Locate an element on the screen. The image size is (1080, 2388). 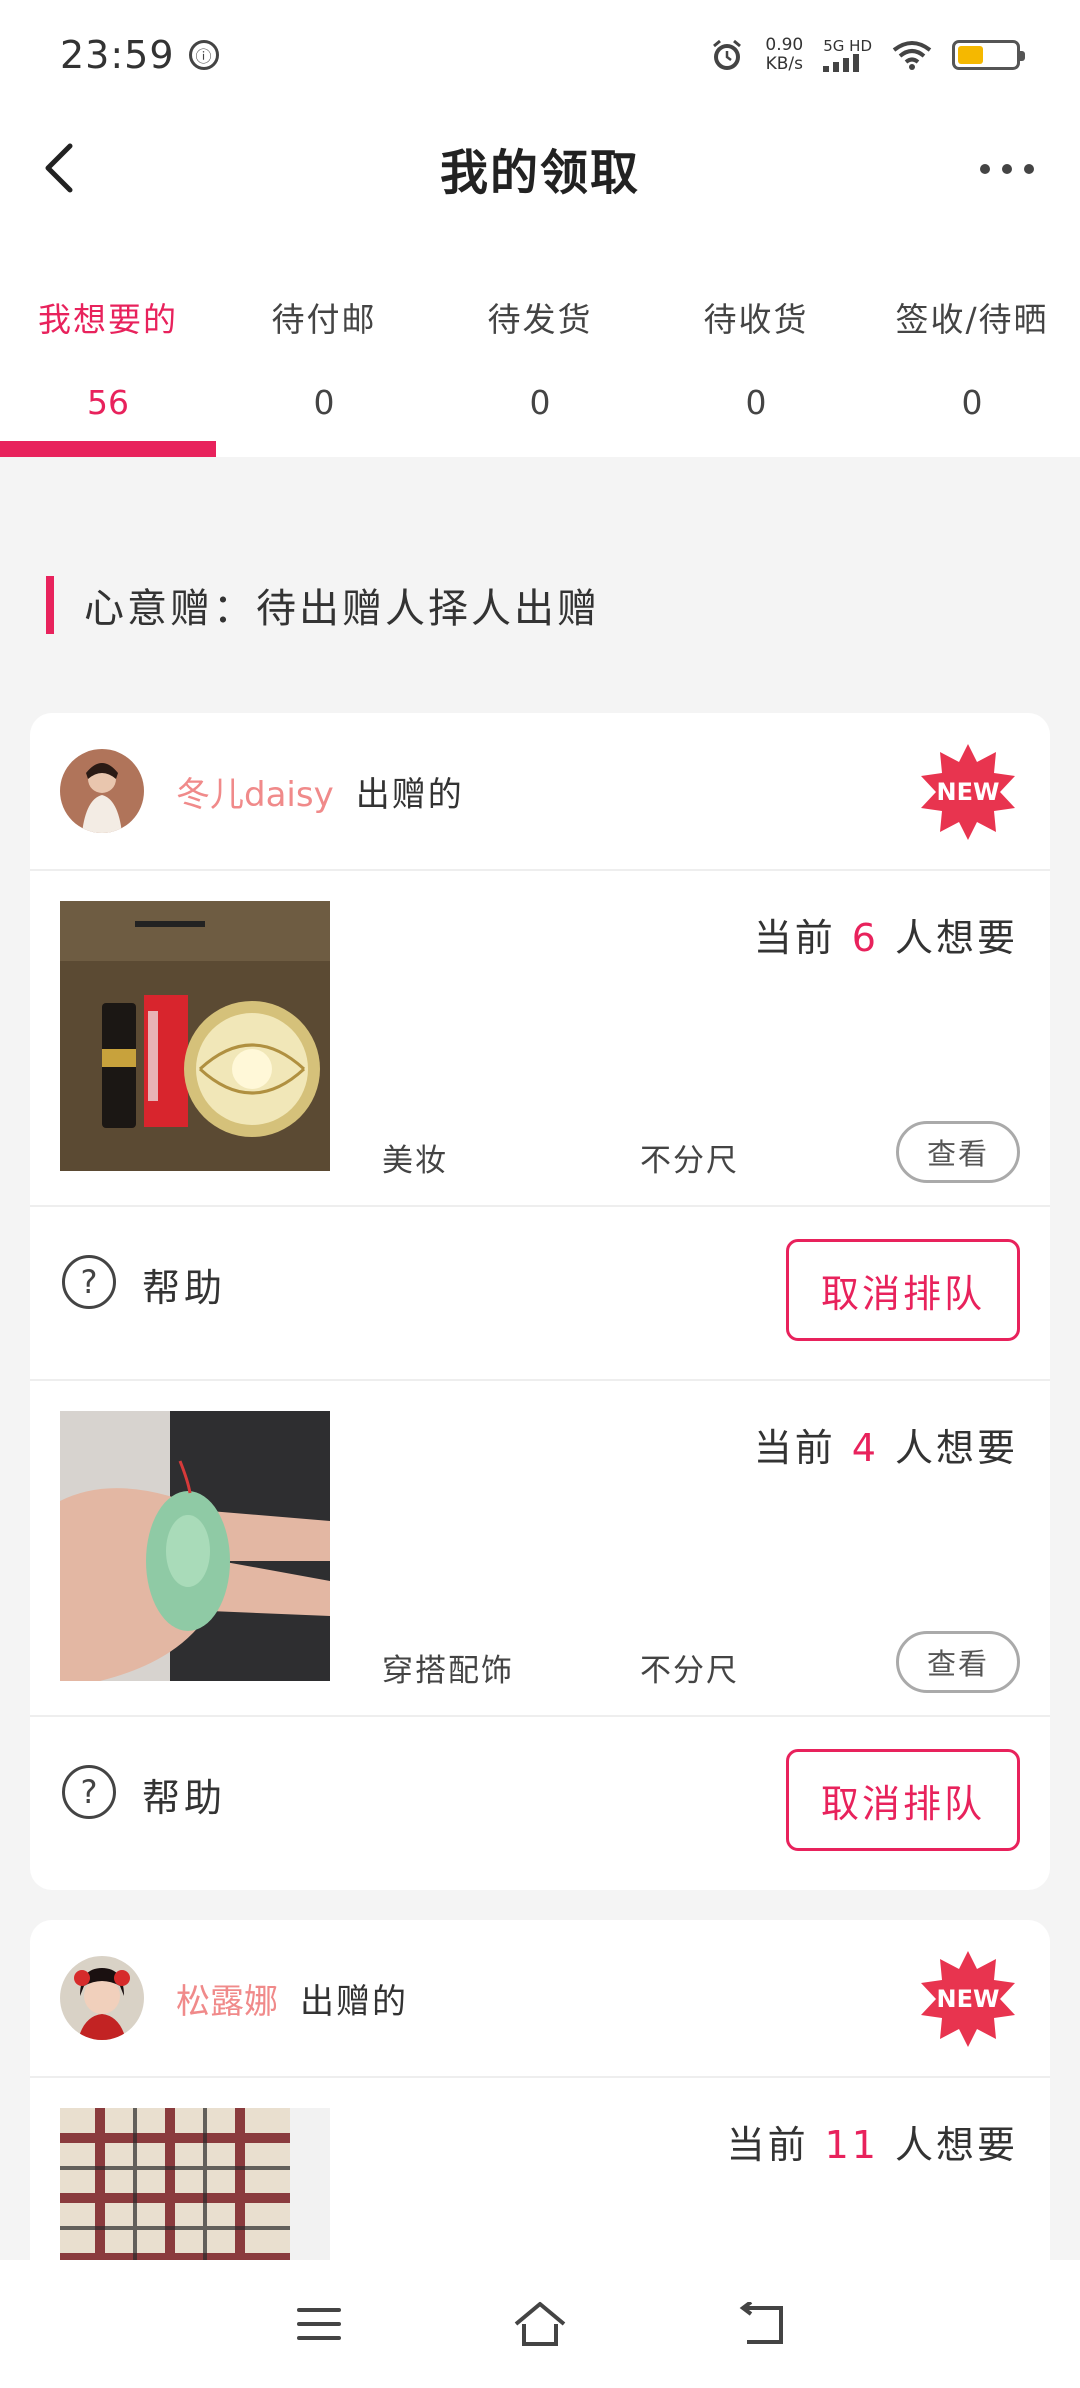
want-count-line: 当前 11 人想要 is located at coordinates (872, 2141).